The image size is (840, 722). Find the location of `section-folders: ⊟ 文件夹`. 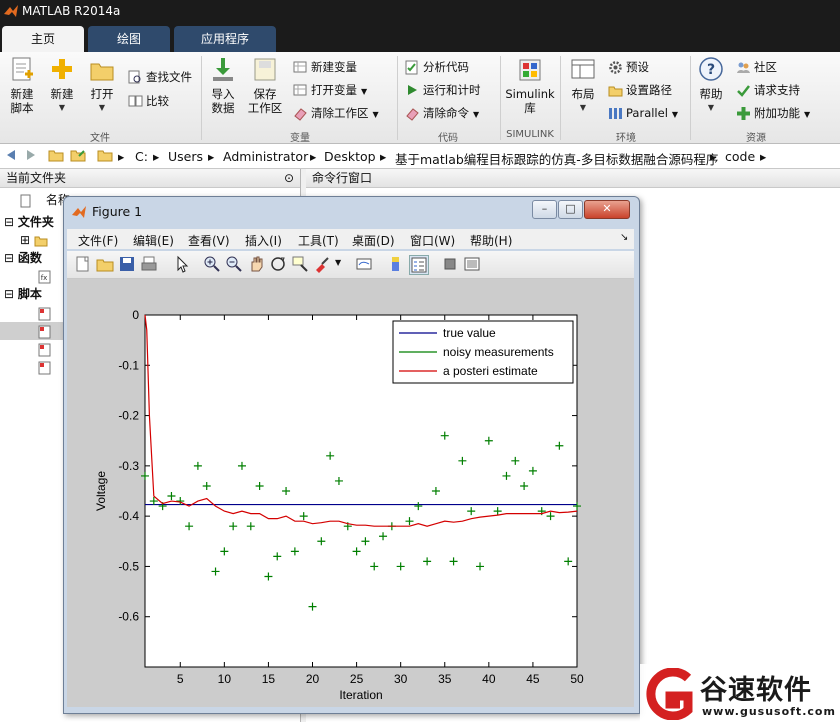

section-folders: ⊟ 文件夹 is located at coordinates (29, 222).